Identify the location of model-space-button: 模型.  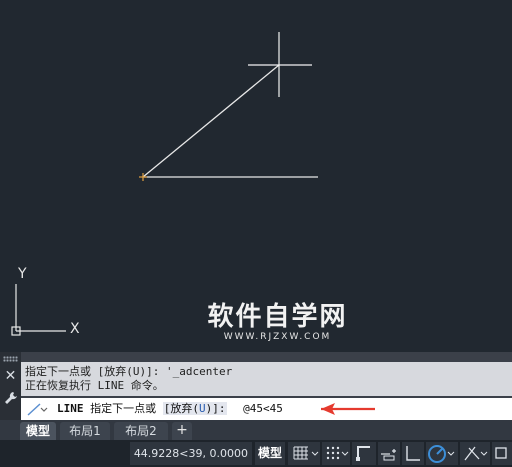
(270, 453).